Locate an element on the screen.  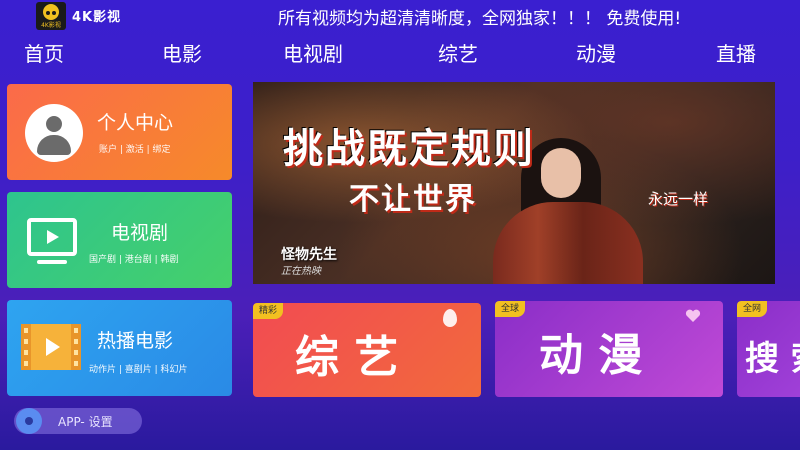
film-icon is located at coordinates (51, 347).